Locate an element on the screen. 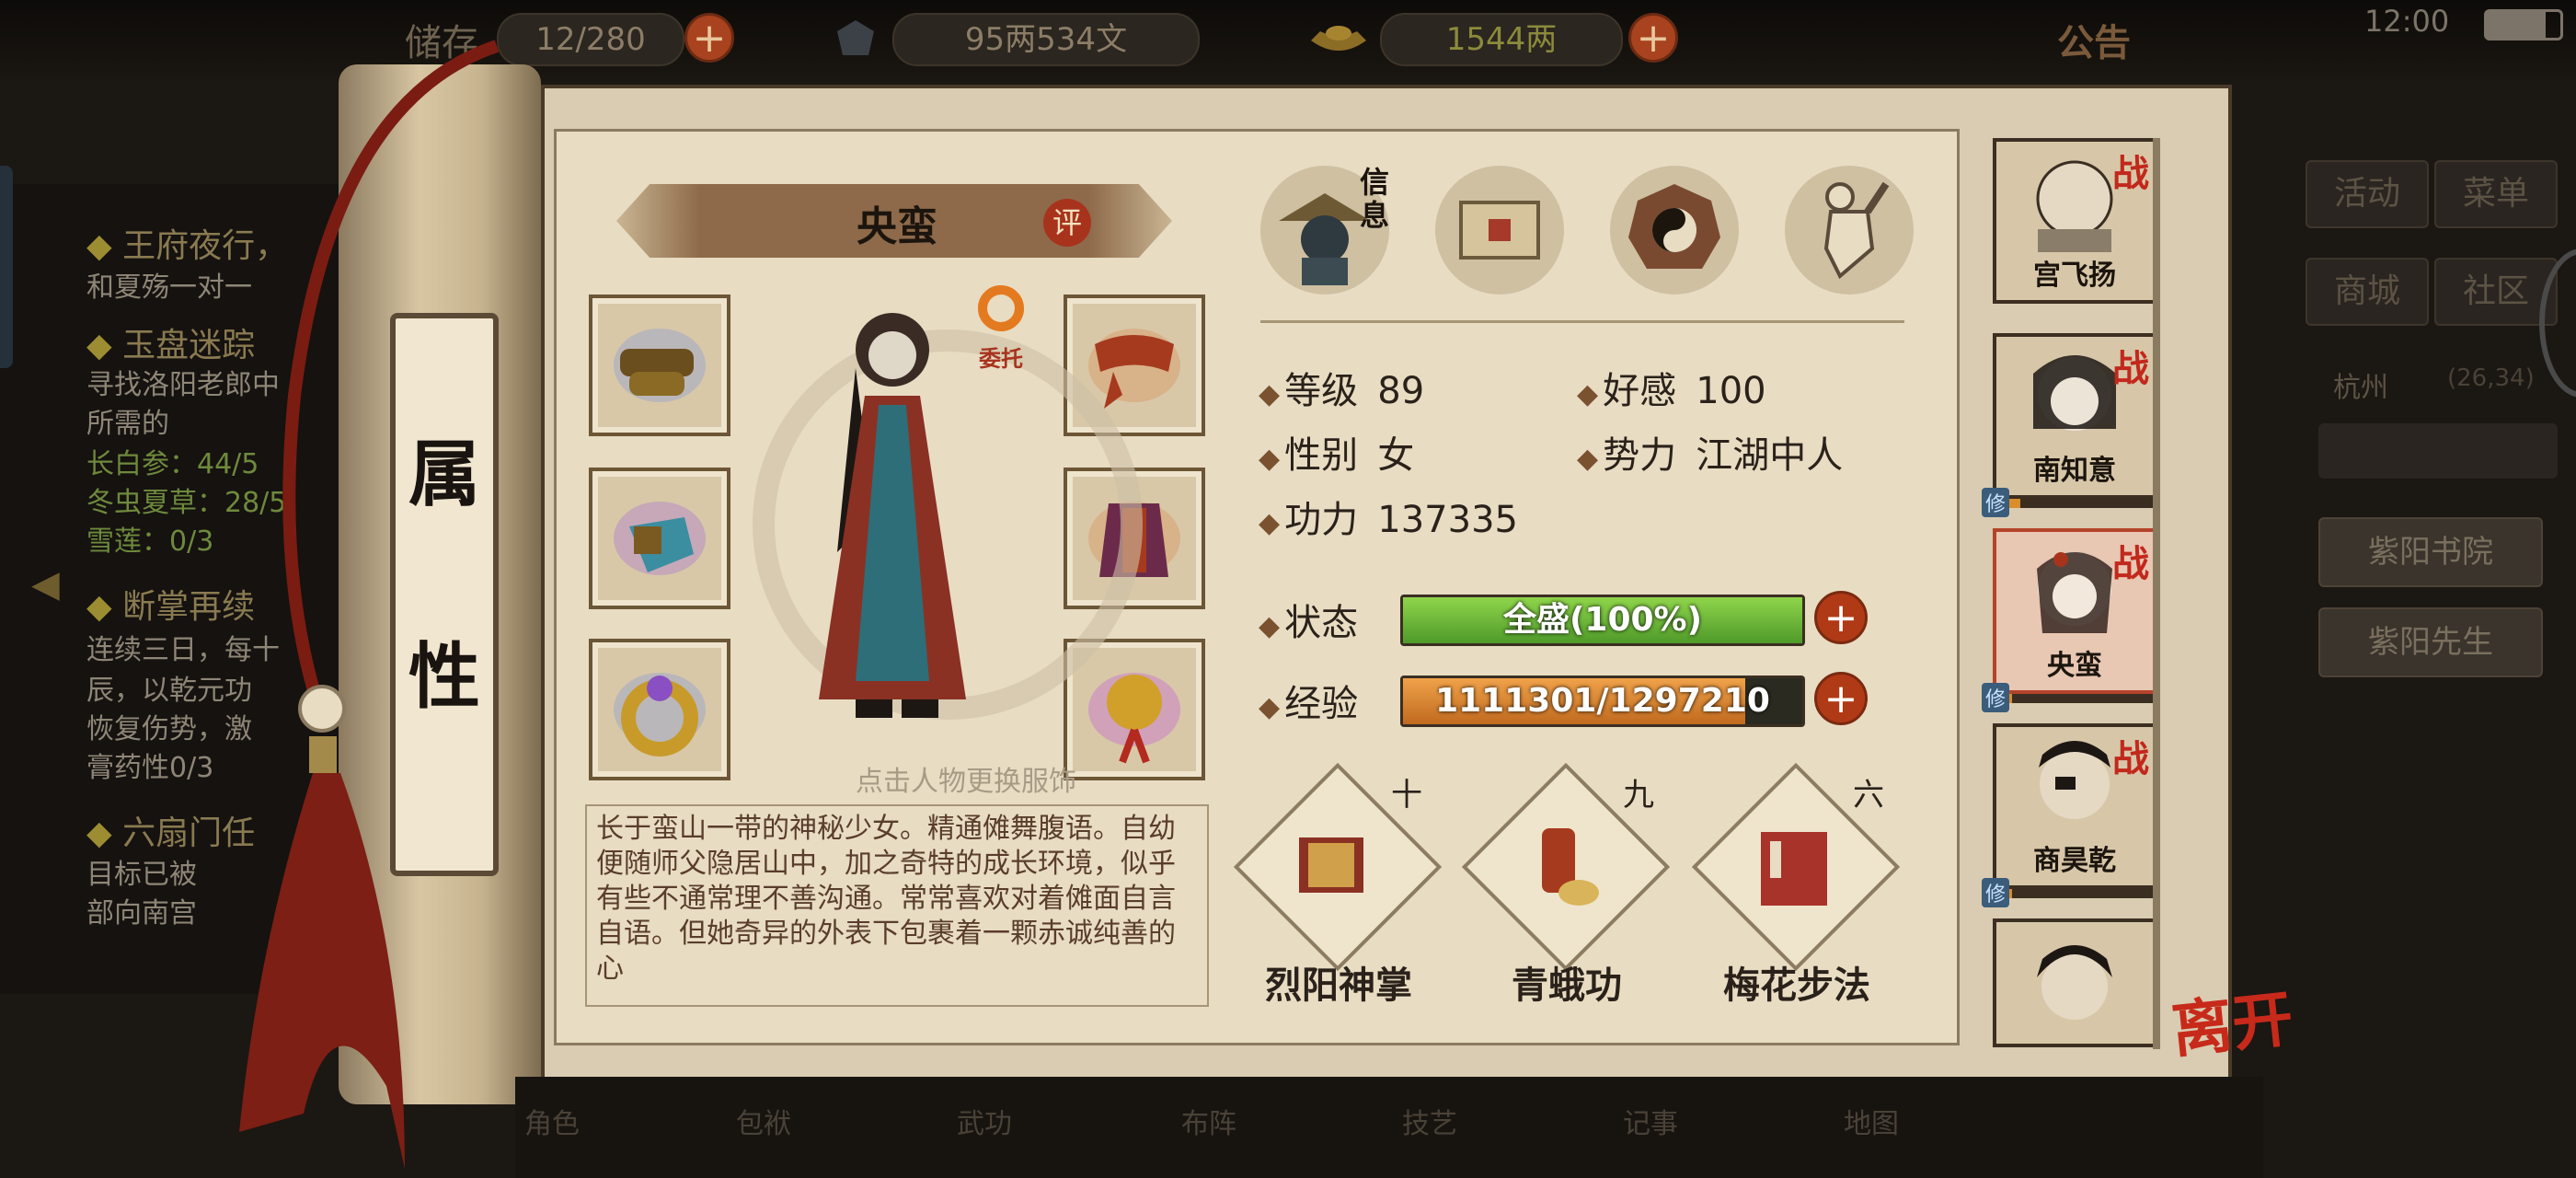 This screenshot has width=2576, height=1178. money-amount: 95两534文 is located at coordinates (1046, 39).